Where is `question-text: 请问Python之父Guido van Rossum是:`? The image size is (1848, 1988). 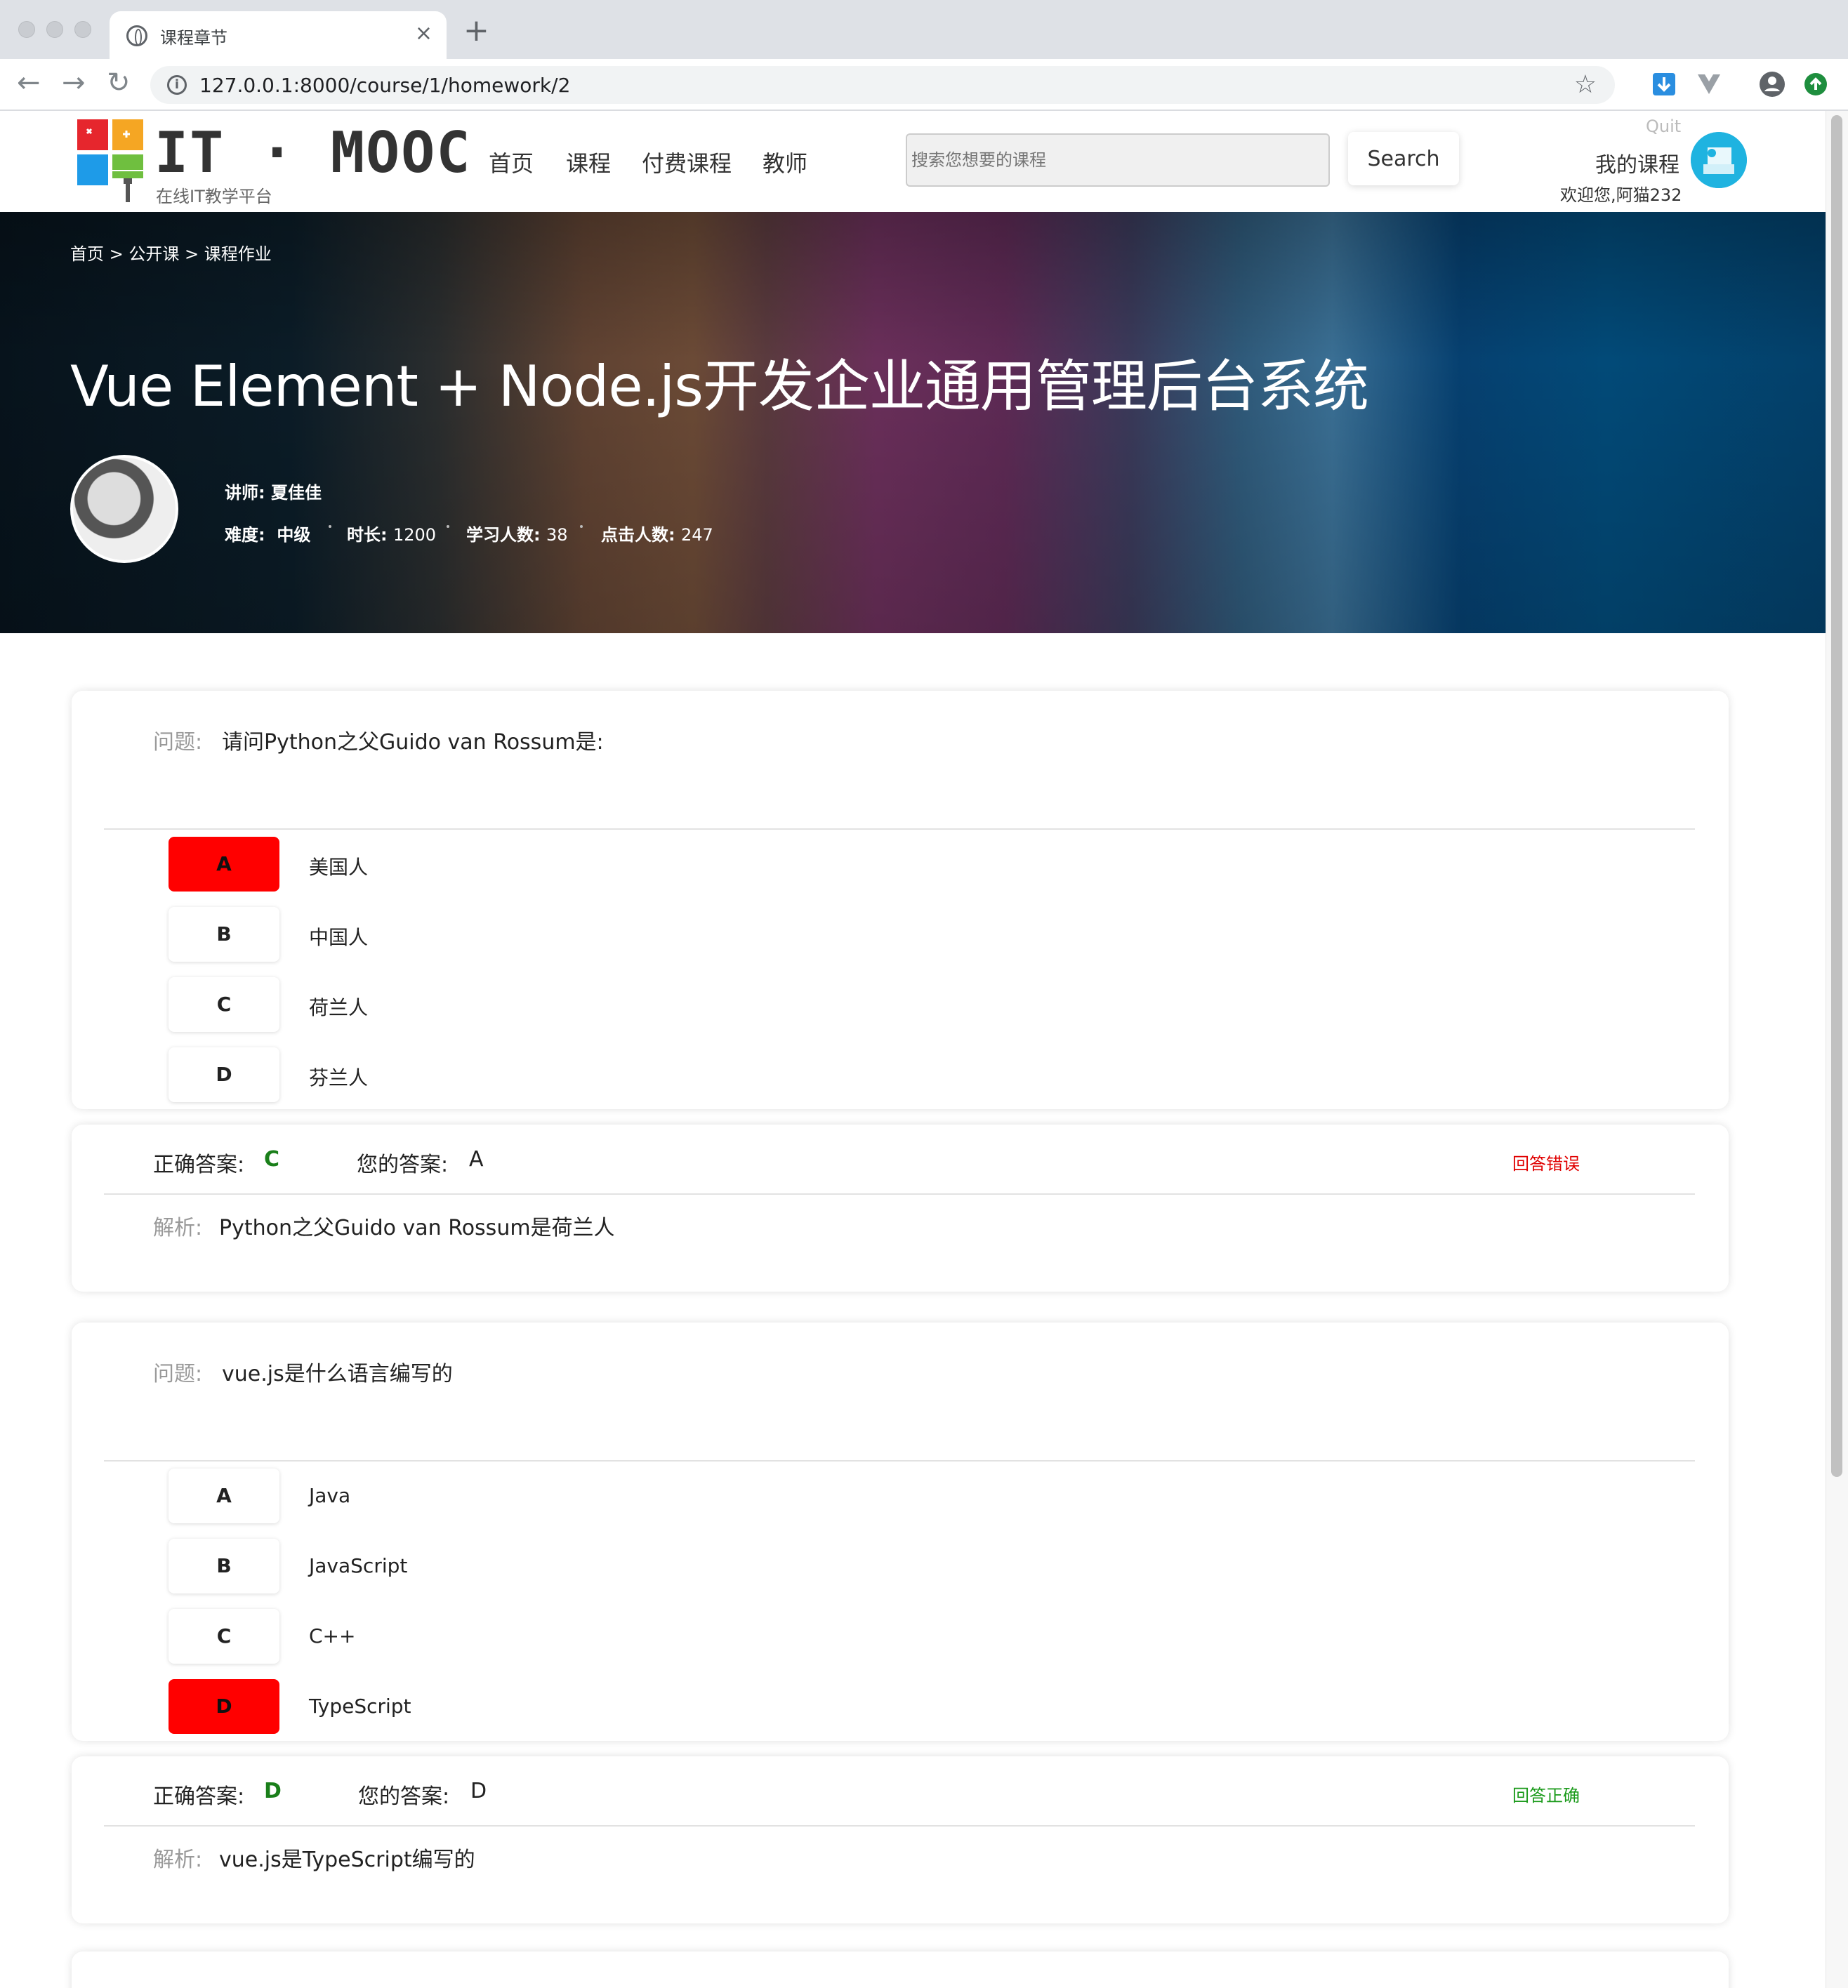 question-text: 请问Python之父Guido van Rossum是: is located at coordinates (413, 742).